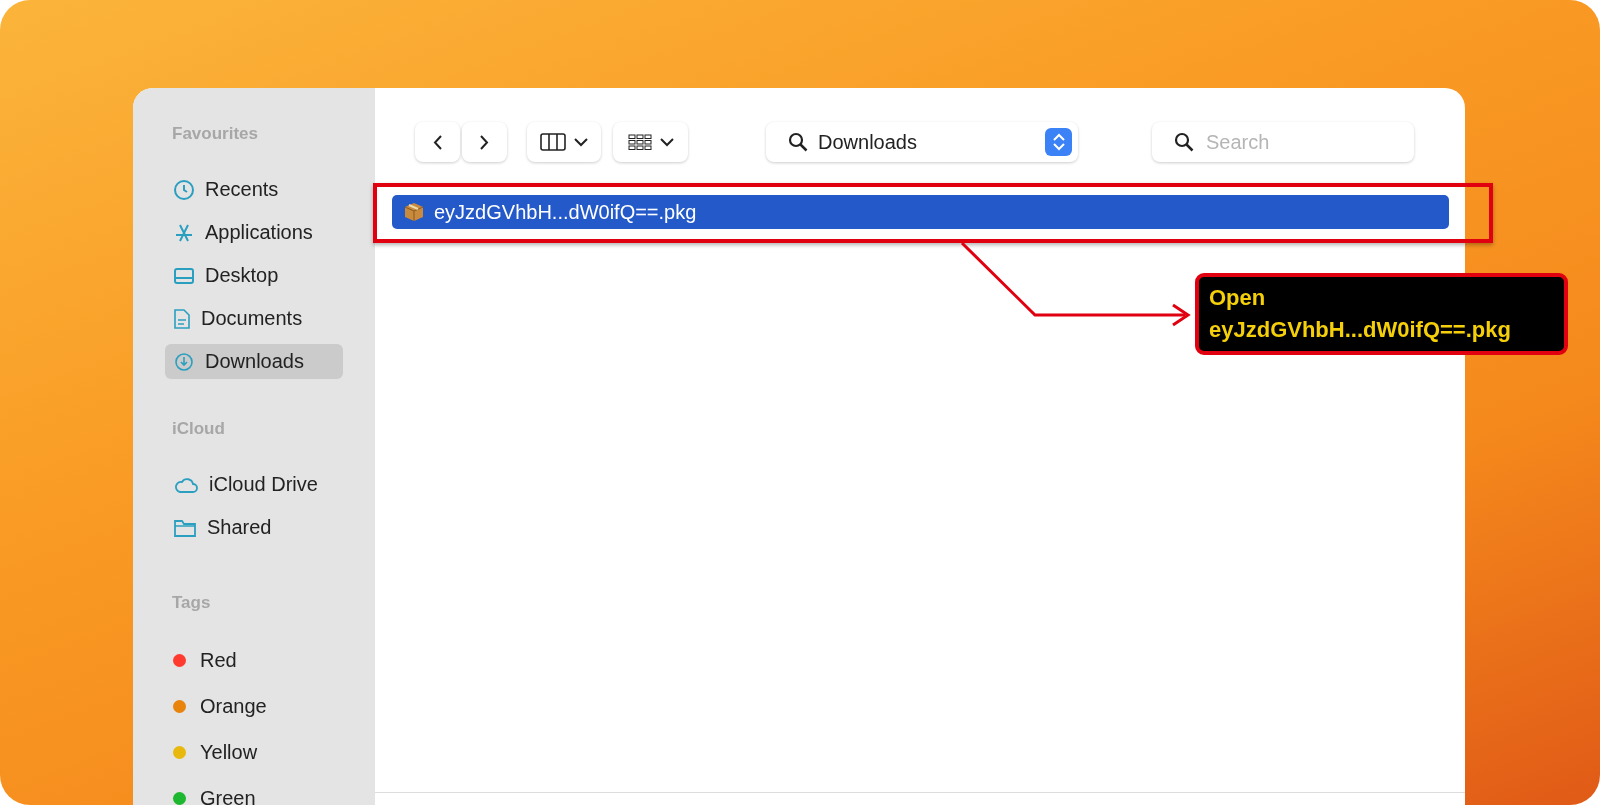 This screenshot has width=1600, height=805. What do you see at coordinates (1296, 142) in the screenshot?
I see `search-input: Search` at bounding box center [1296, 142].